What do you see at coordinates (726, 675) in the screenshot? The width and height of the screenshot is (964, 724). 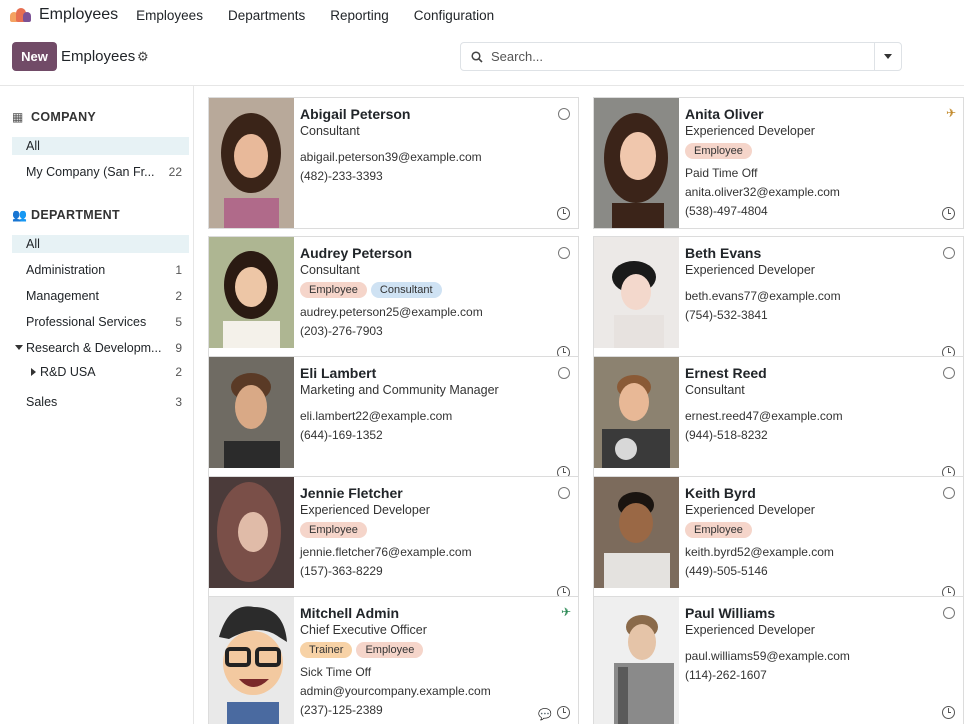 I see `employee-phone: (114)-262-1607` at bounding box center [726, 675].